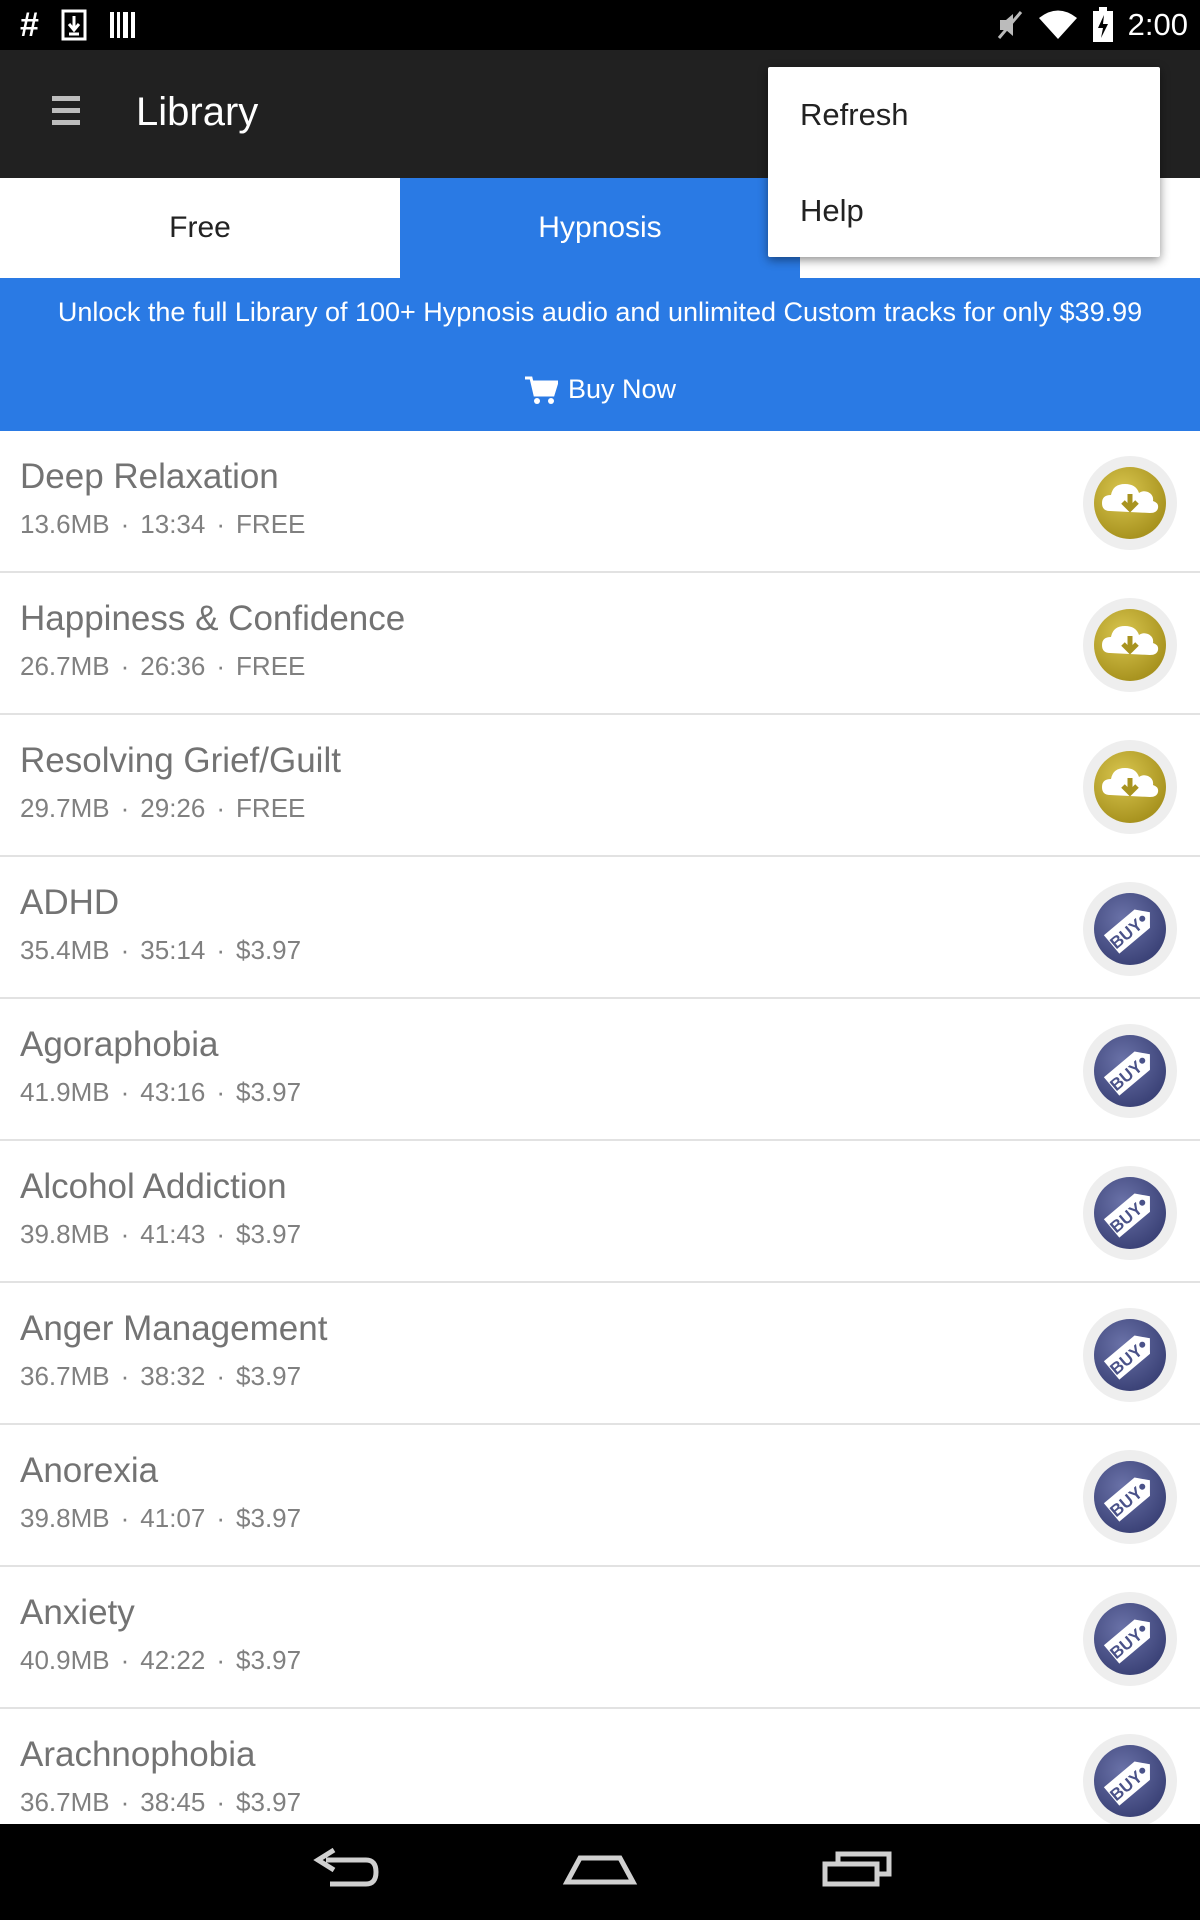 The height and width of the screenshot is (1920, 1200). I want to click on track-duration: 35:14, so click(173, 950).